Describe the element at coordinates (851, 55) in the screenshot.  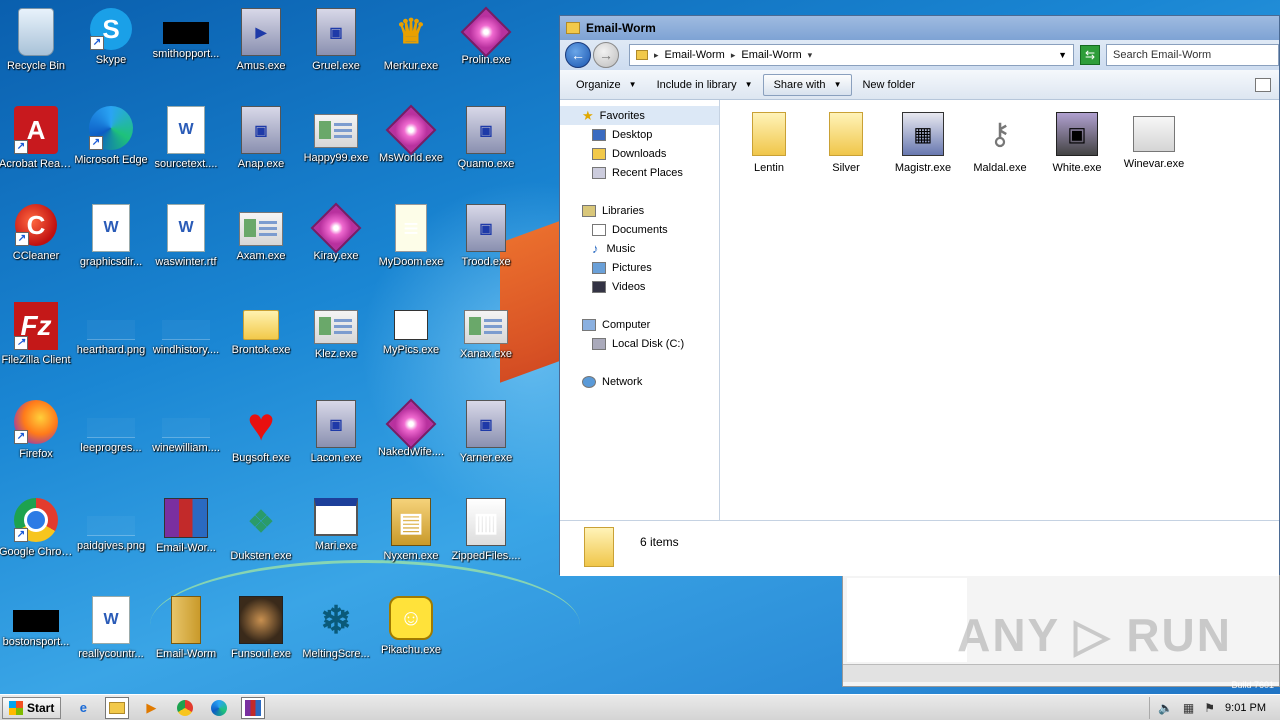
I see `address-bar: ▸ Email-Worm ▸ Email-Worm ▾ ▼` at that location.